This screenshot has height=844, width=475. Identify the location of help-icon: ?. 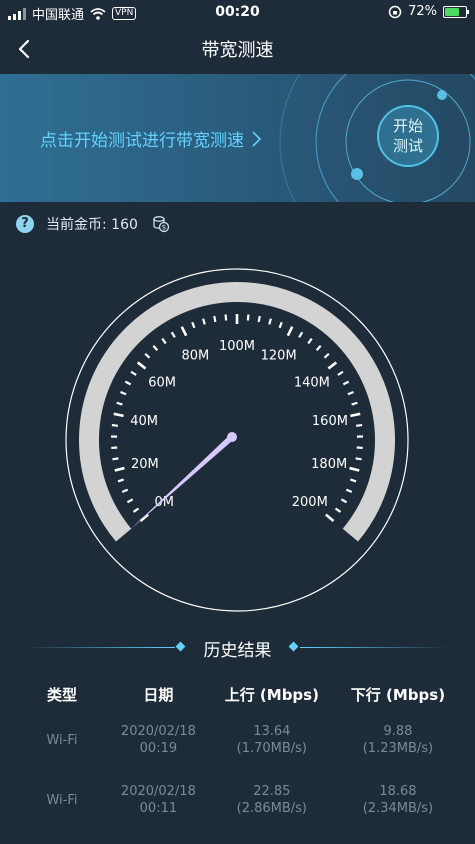
(25, 224).